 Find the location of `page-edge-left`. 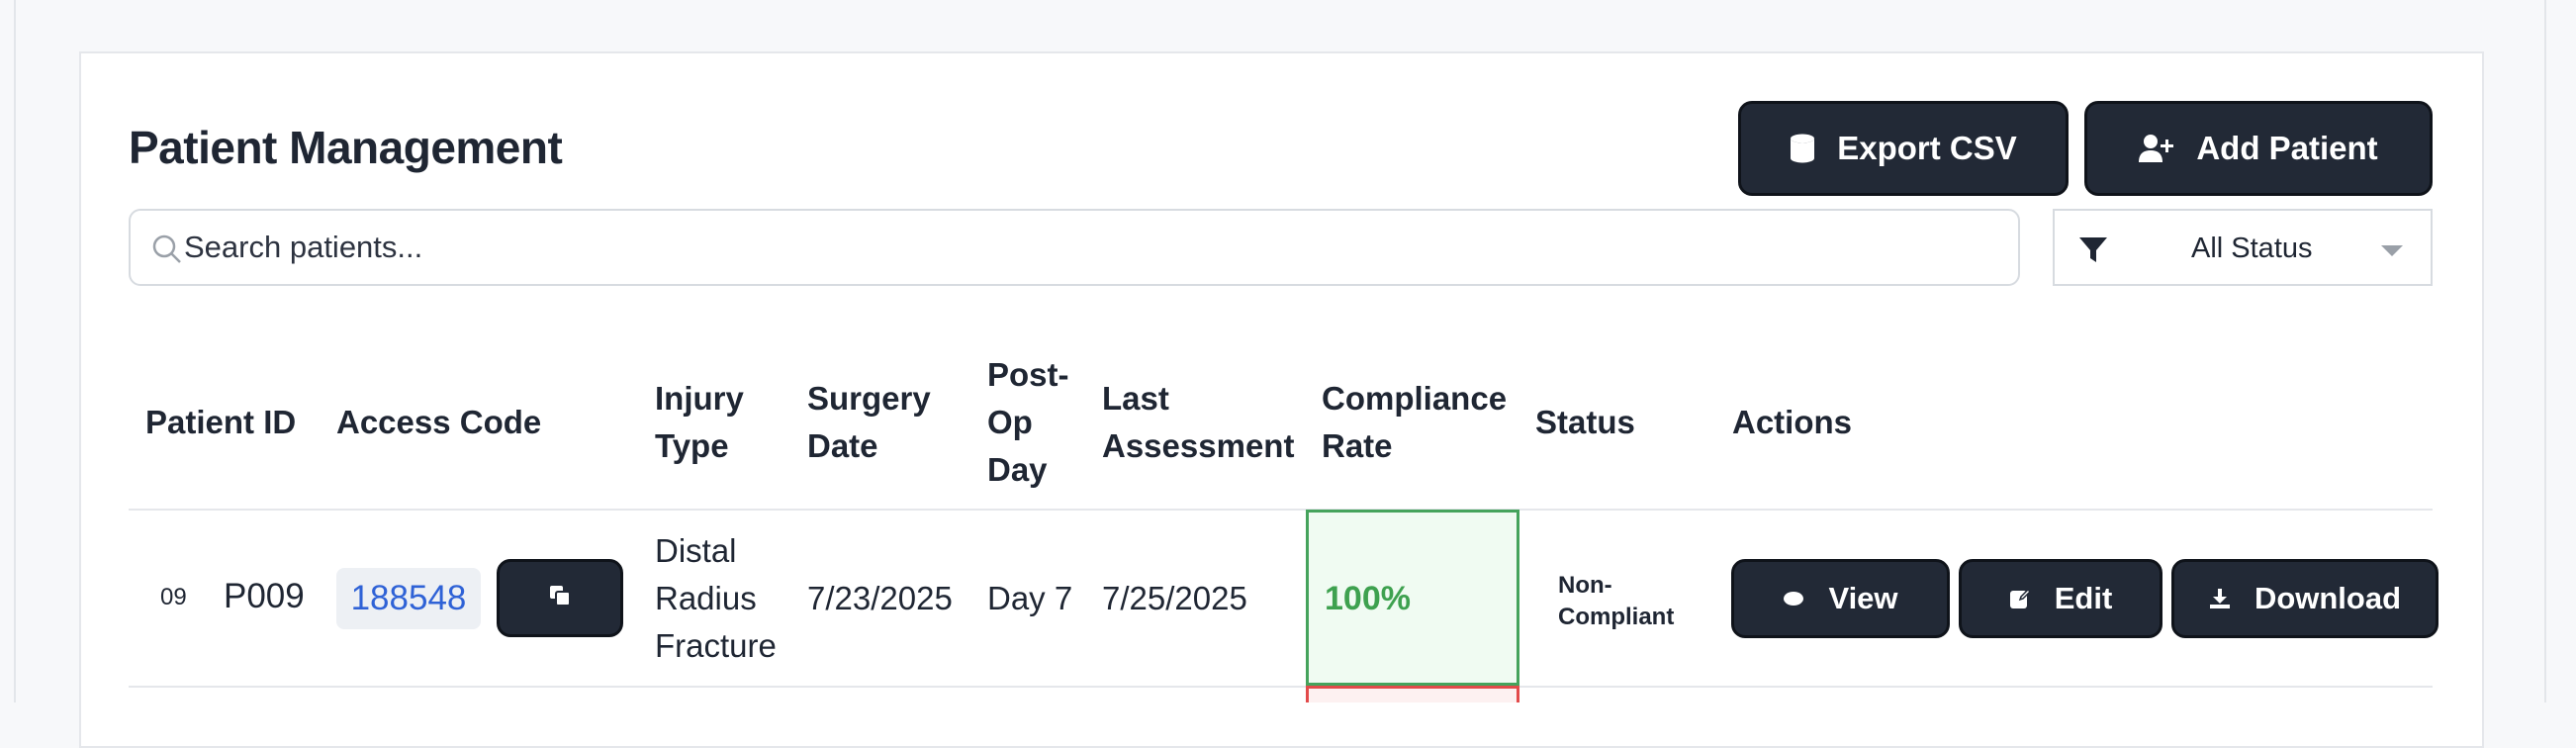

page-edge-left is located at coordinates (15, 351).